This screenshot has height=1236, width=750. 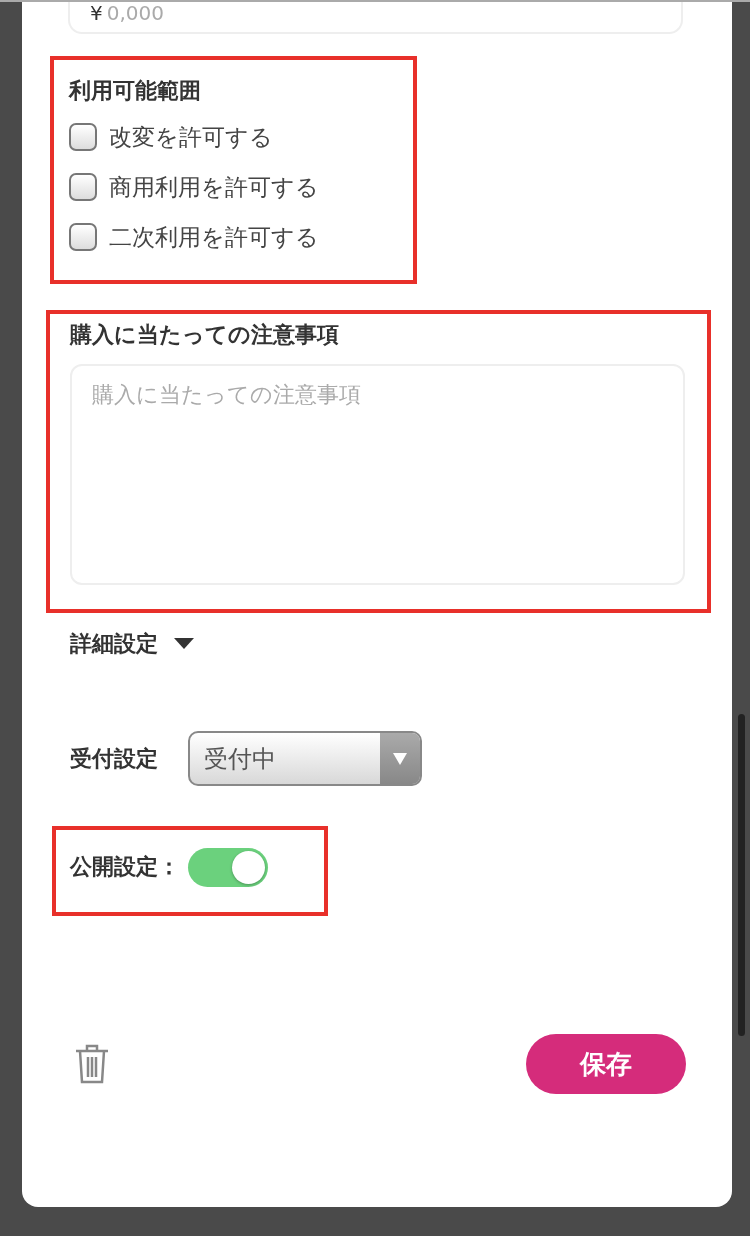 What do you see at coordinates (606, 1064) in the screenshot?
I see `save-button: 保存` at bounding box center [606, 1064].